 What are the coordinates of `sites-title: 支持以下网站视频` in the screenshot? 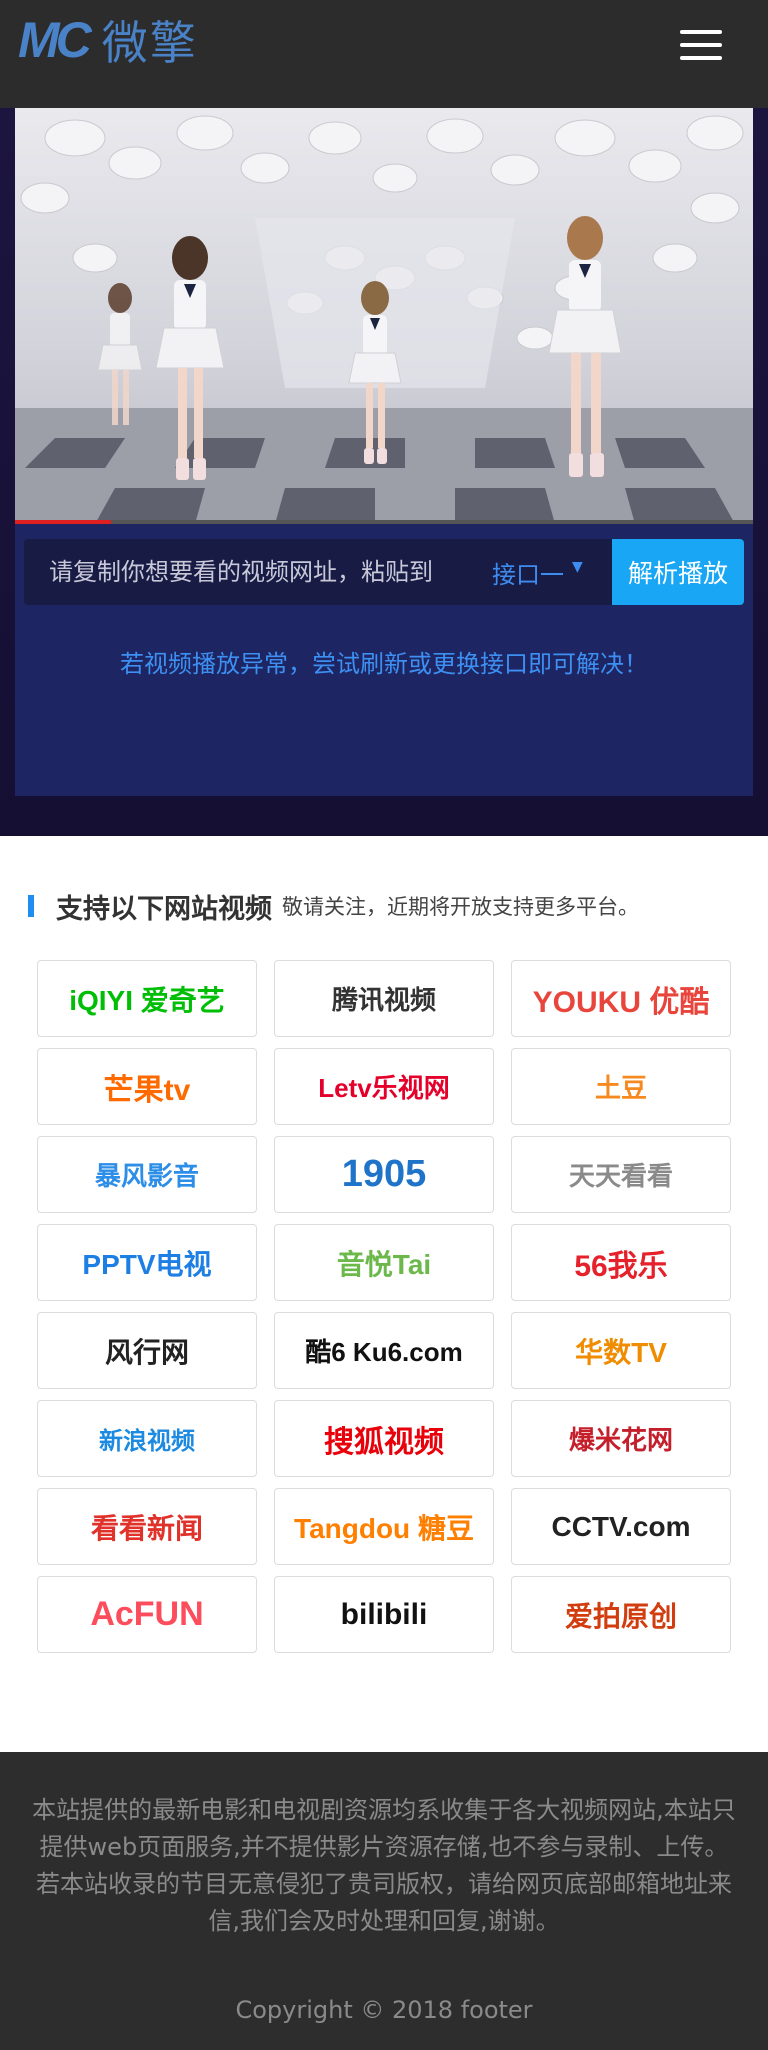 It's located at (164, 909).